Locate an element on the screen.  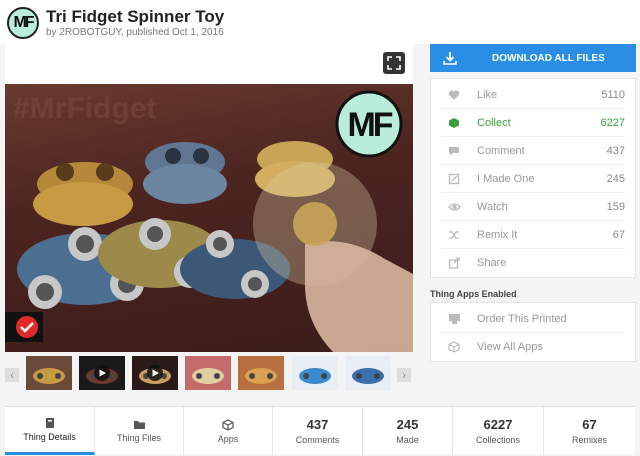
order-printed-button: Order This Printed is located at coordinates (533, 319).